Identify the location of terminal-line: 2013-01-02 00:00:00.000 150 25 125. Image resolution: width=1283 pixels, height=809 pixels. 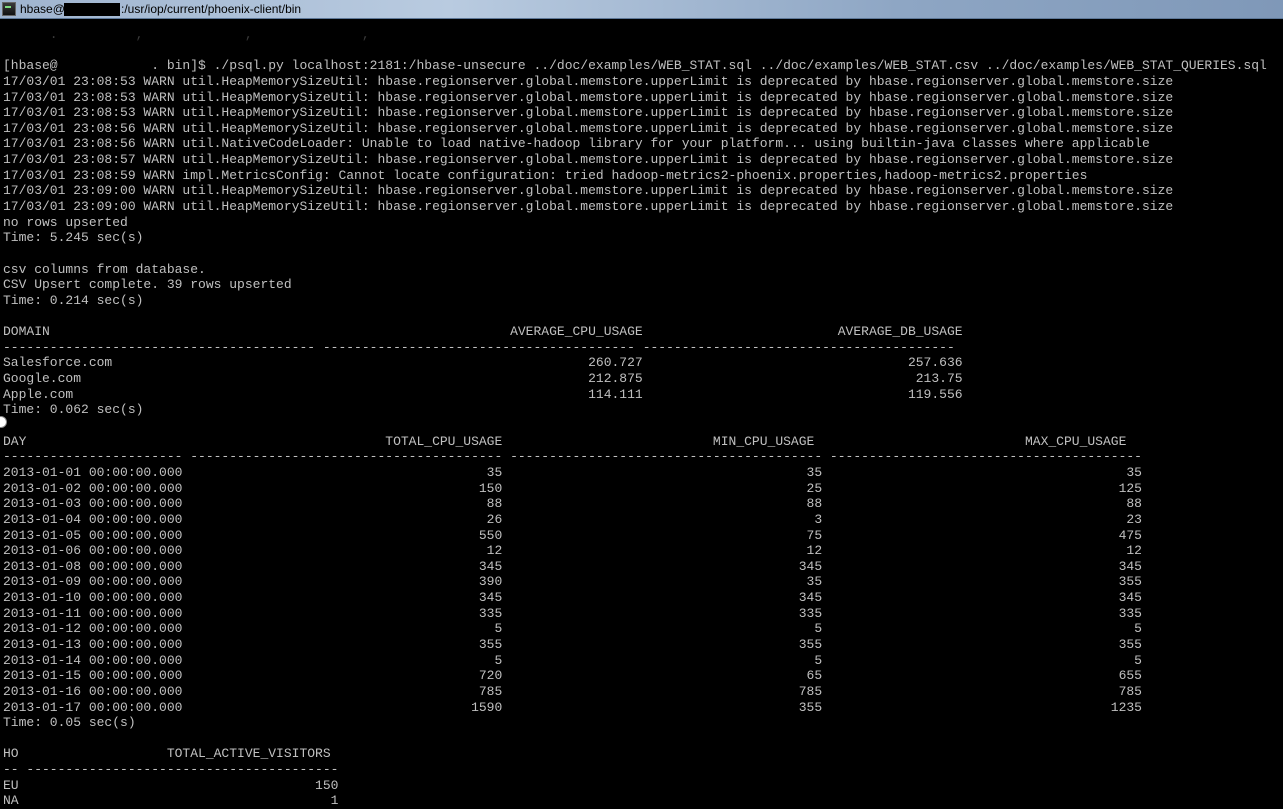
(572, 488).